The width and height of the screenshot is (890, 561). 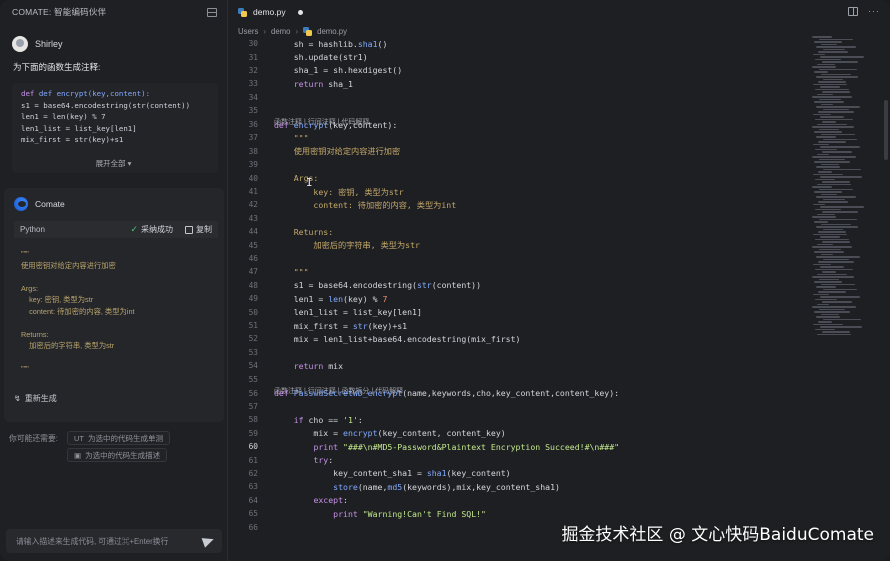 What do you see at coordinates (321, 57) in the screenshot?
I see `line-text: sh.update(str1)` at bounding box center [321, 57].